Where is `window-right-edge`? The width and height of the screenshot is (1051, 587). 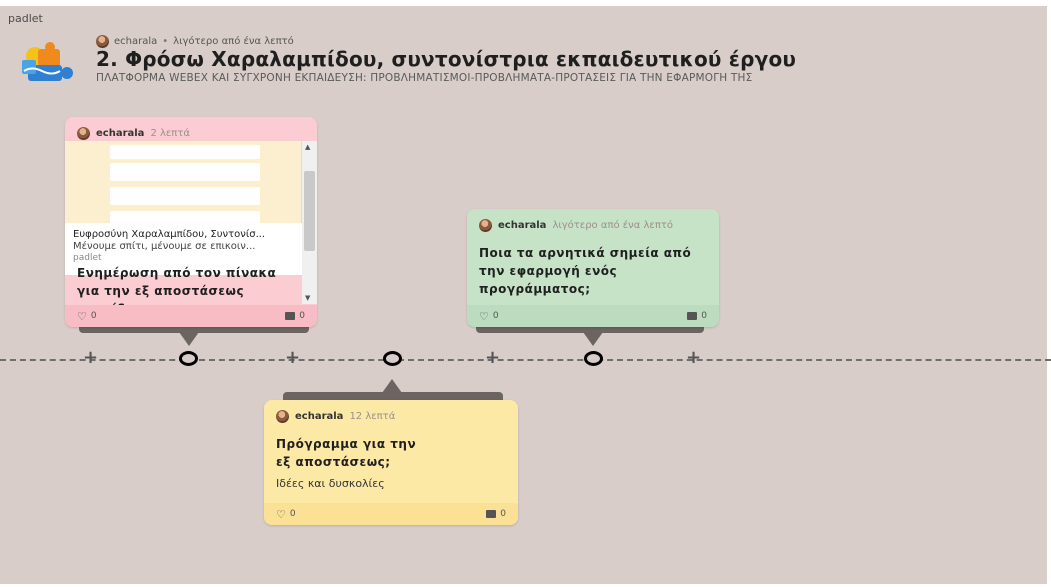 window-right-edge is located at coordinates (1049, 293).